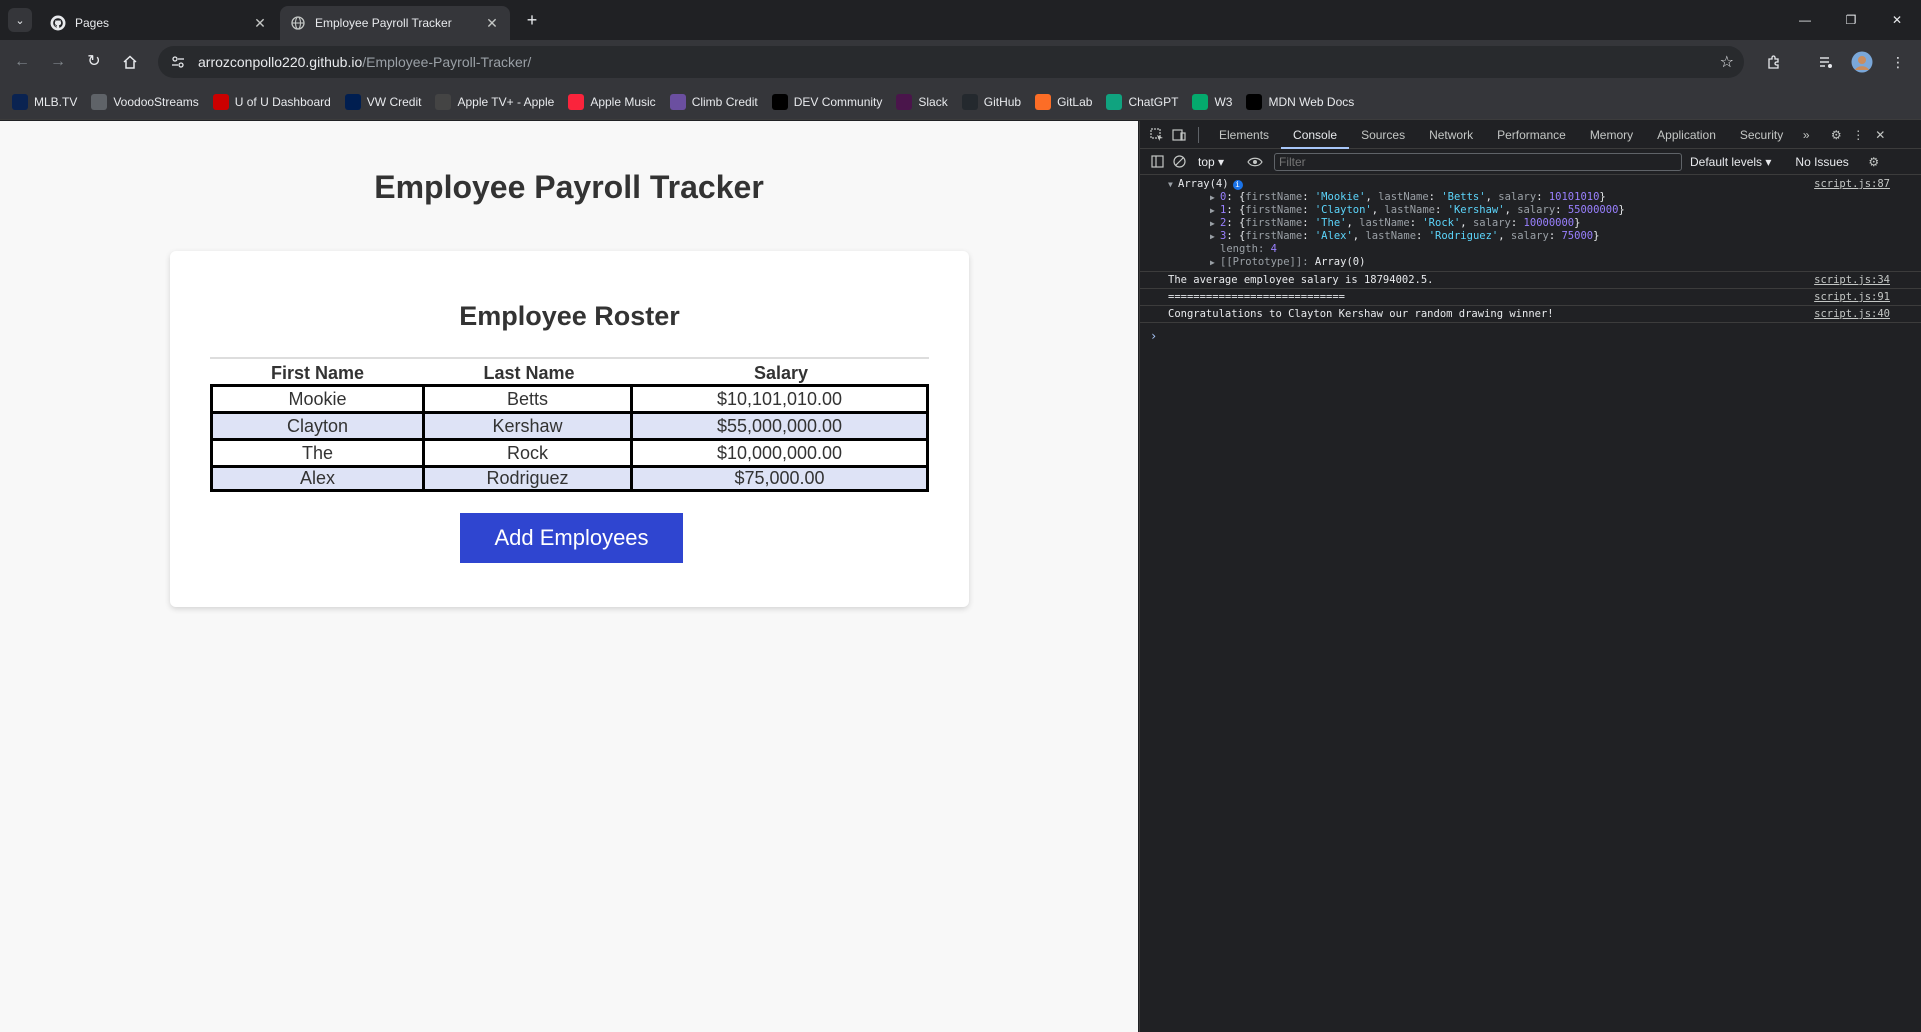 This screenshot has height=1032, width=1921. I want to click on close-devtools-icon: ✕, so click(1880, 135).